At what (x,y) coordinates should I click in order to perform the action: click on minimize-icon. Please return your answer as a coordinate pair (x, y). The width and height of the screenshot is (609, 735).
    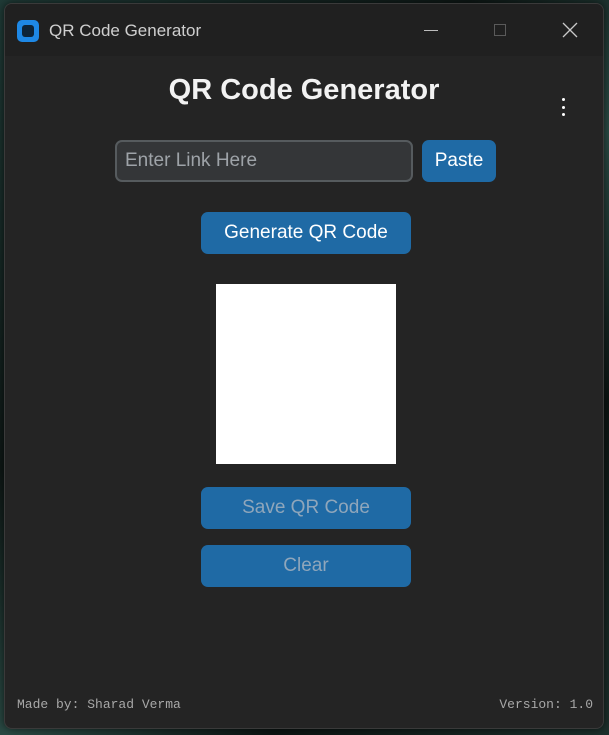
    Looking at the image, I should click on (431, 30).